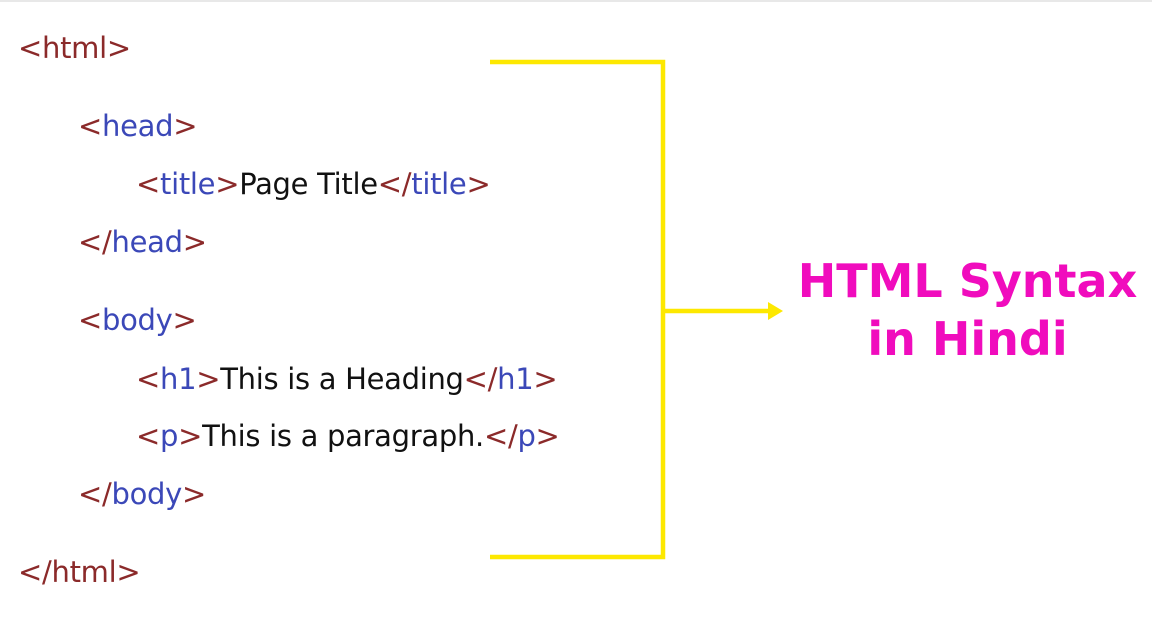 Image resolution: width=1152 pixels, height=623 pixels. What do you see at coordinates (967, 281) in the screenshot?
I see `label-line-1: HTML Syntax` at bounding box center [967, 281].